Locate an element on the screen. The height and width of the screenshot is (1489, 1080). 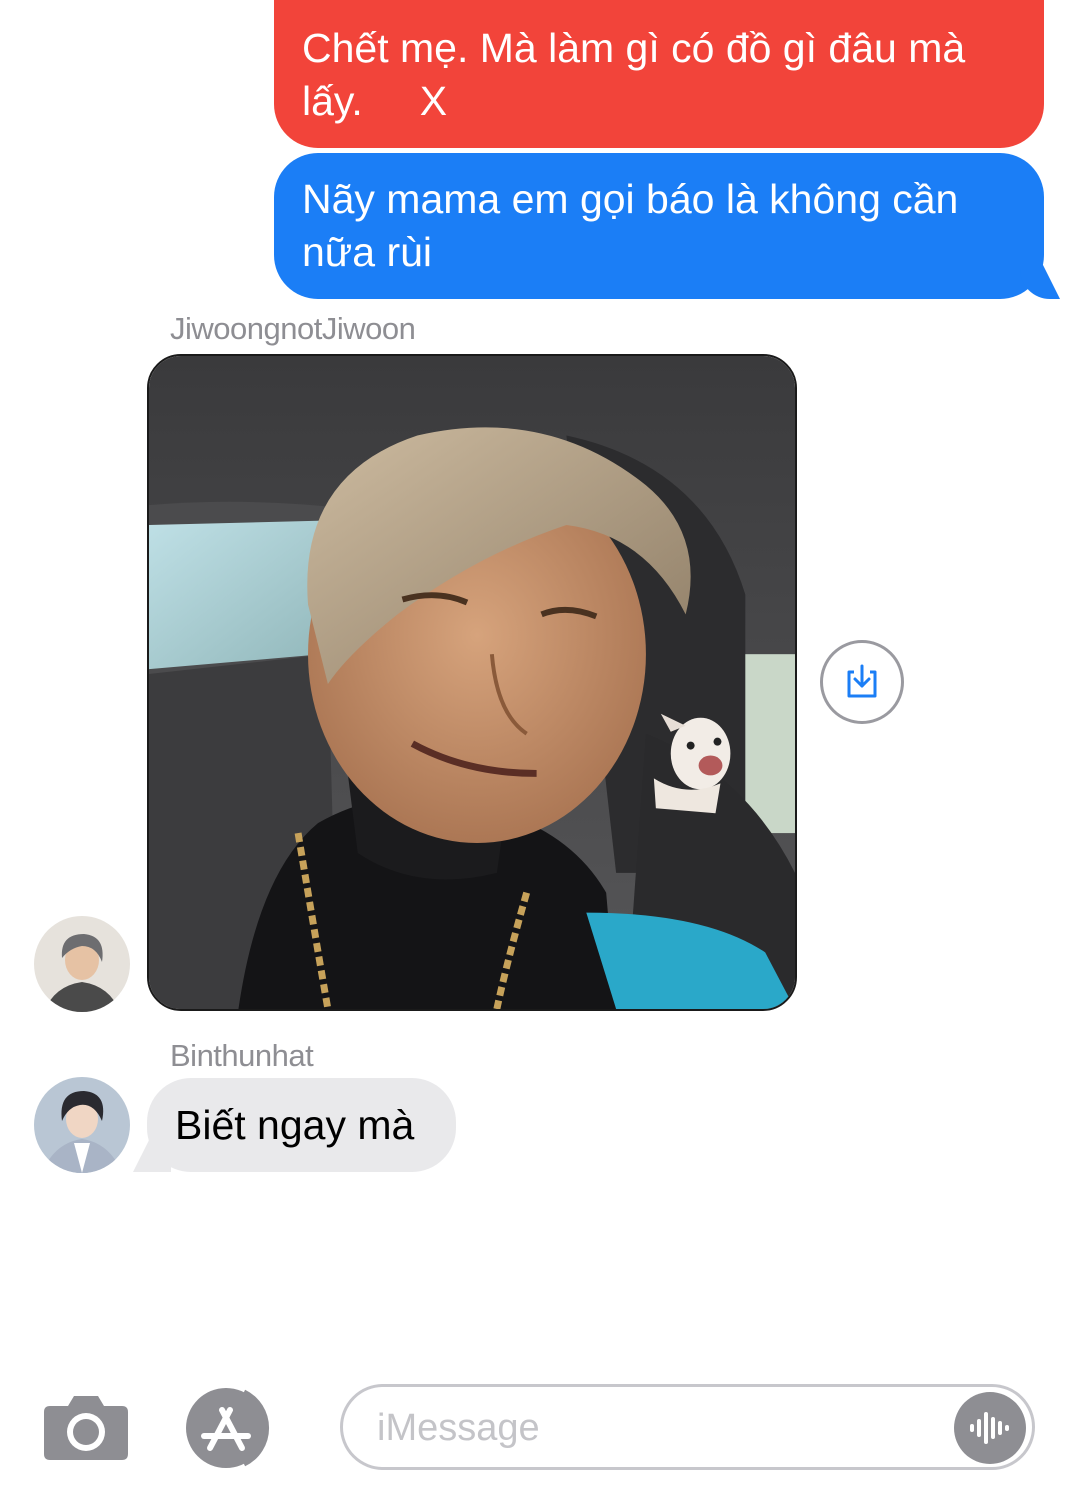
save-image-button is located at coordinates (862, 682).